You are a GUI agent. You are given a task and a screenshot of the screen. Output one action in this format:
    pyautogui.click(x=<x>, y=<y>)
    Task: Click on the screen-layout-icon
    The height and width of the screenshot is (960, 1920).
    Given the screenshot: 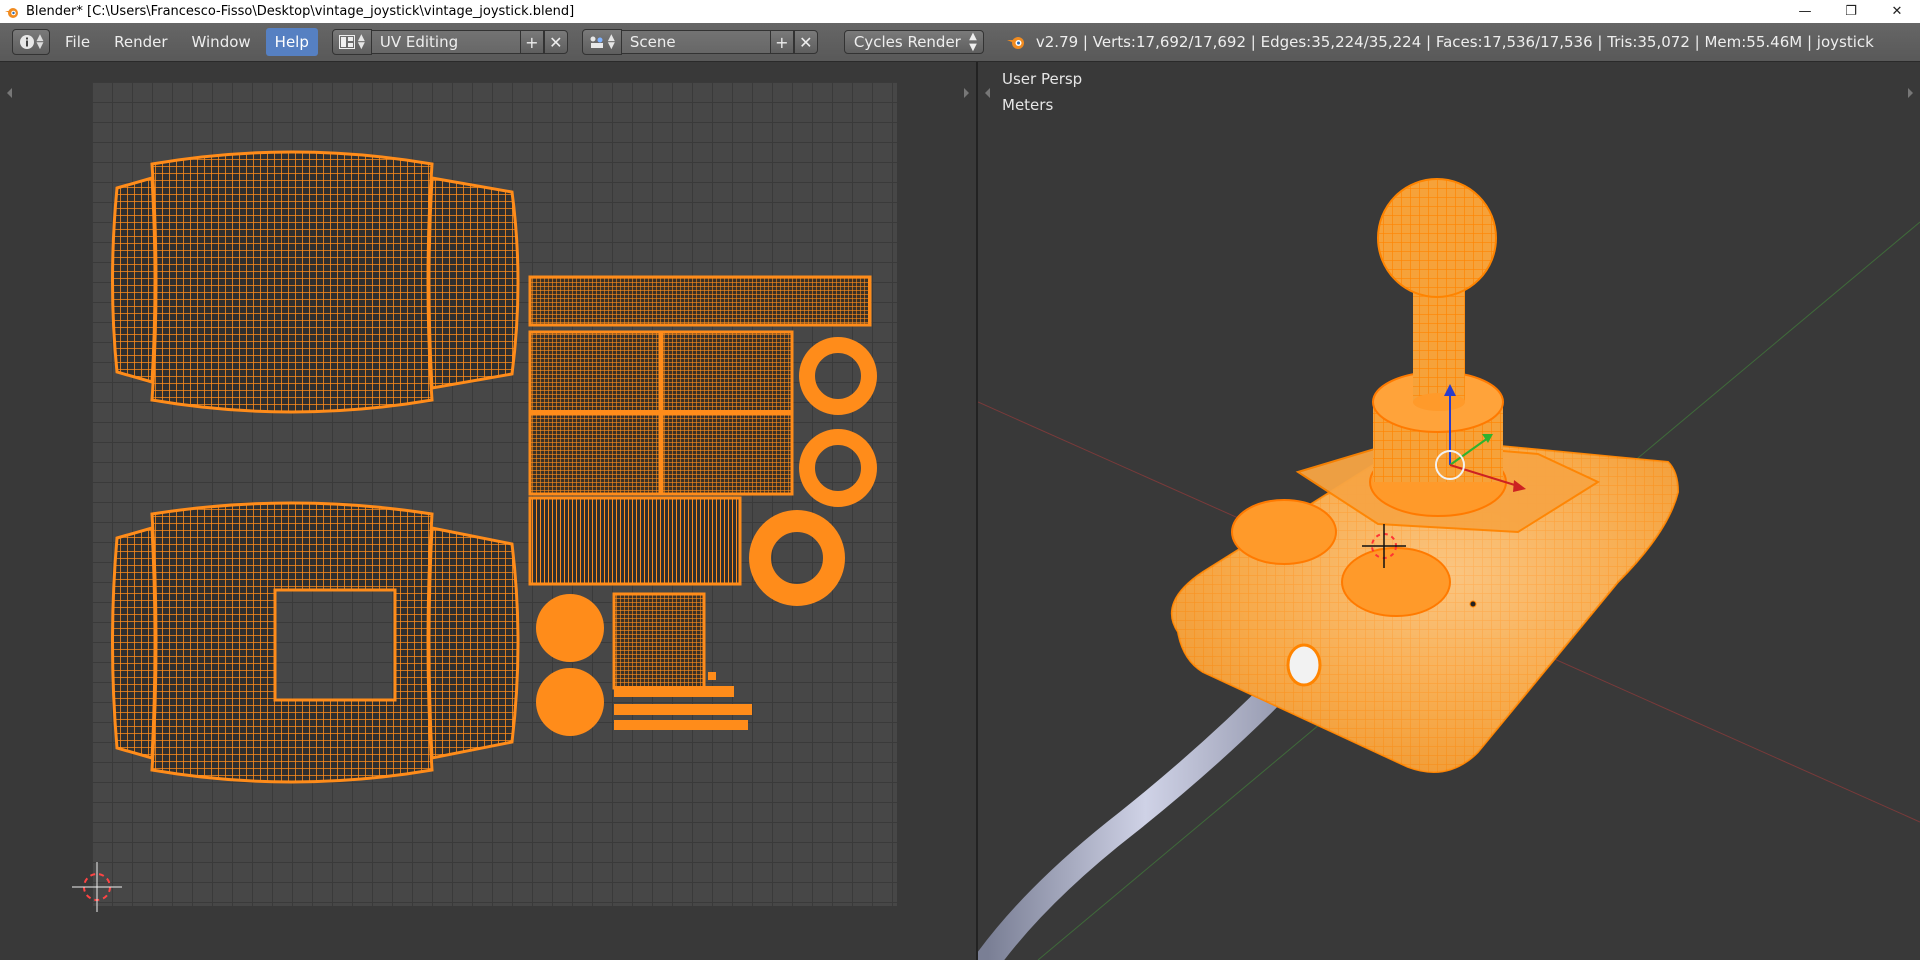 What is the action you would take?
    pyautogui.click(x=346, y=42)
    